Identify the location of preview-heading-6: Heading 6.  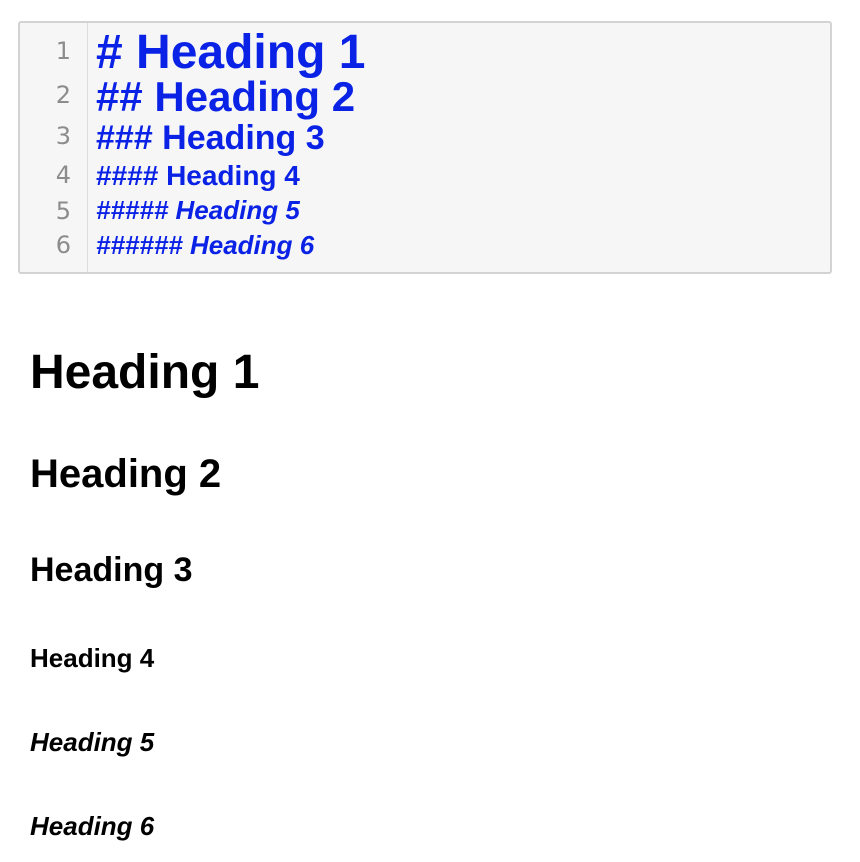
(92, 826).